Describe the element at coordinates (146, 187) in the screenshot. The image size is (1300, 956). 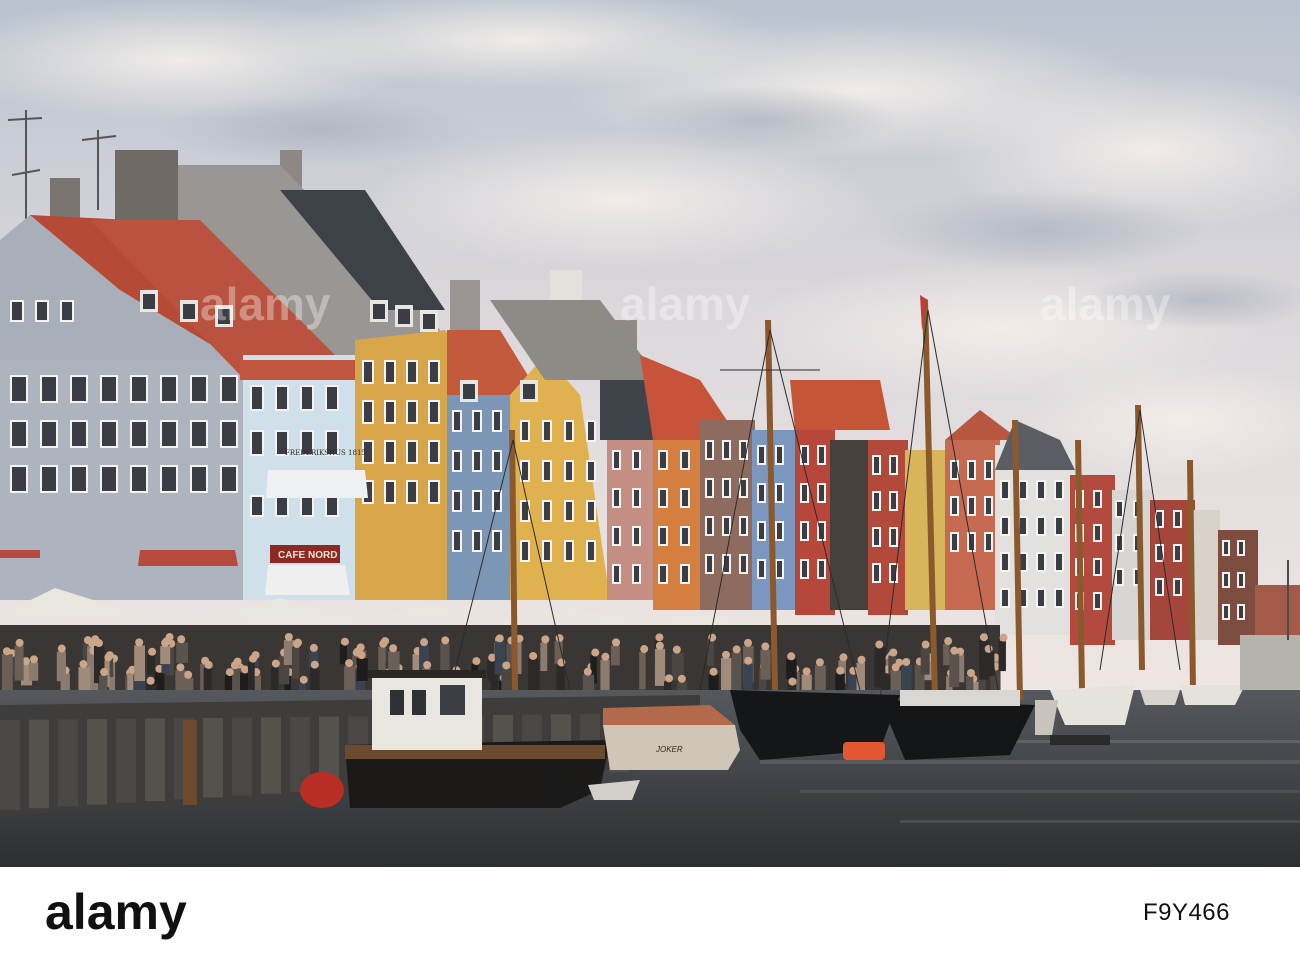
I see `chimney` at that location.